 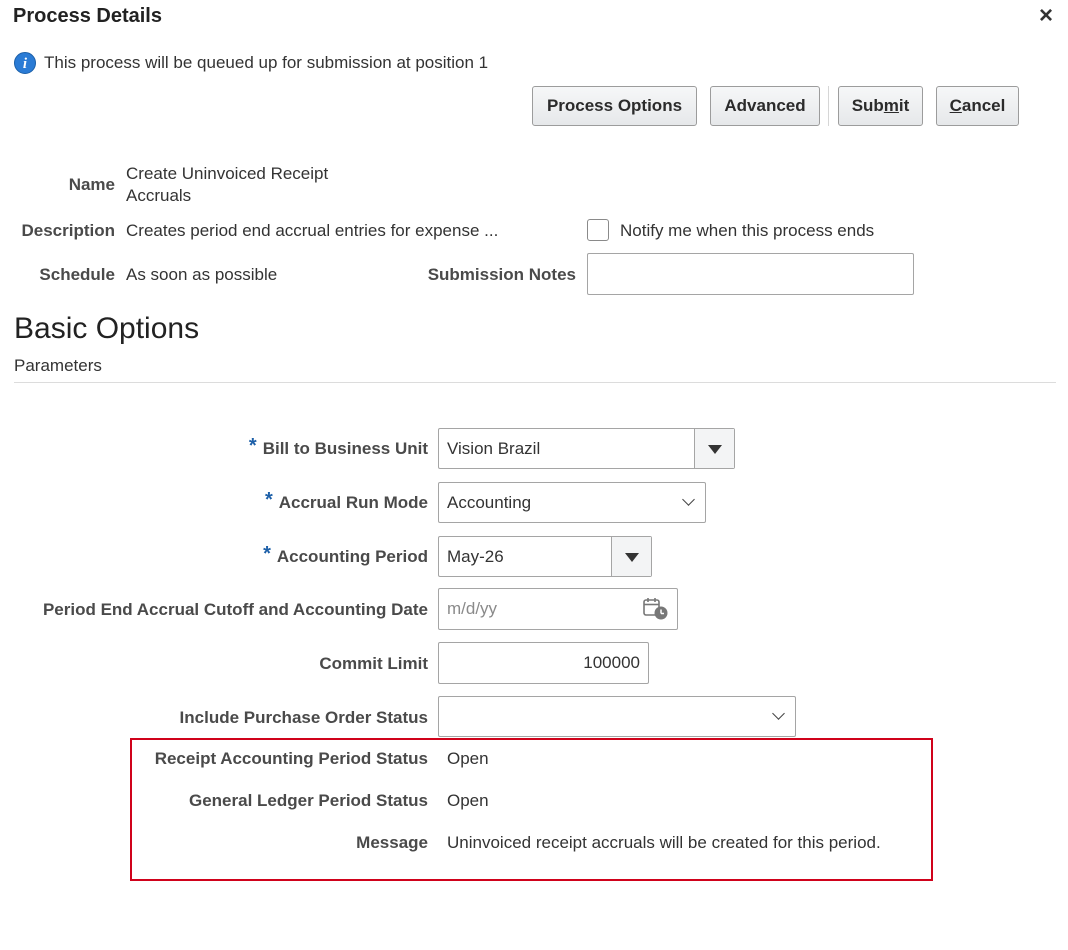 What do you see at coordinates (91, 184) in the screenshot?
I see `name-label: Name` at bounding box center [91, 184].